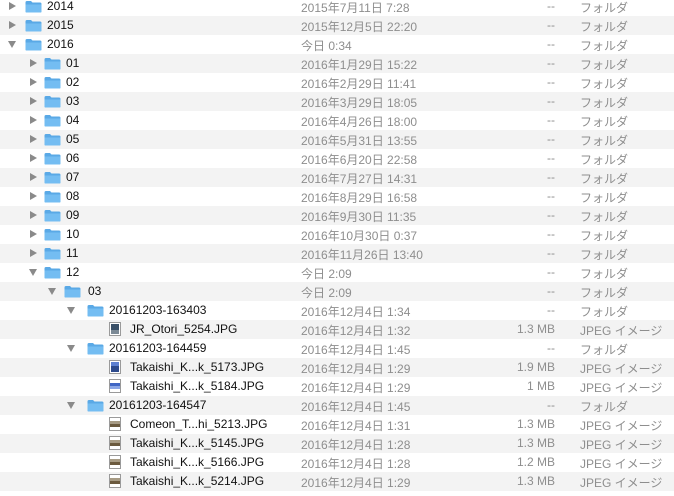 This screenshot has height=496, width=674. What do you see at coordinates (362, 255) in the screenshot?
I see `item-date-modified: 2016年11月26日 13:40` at bounding box center [362, 255].